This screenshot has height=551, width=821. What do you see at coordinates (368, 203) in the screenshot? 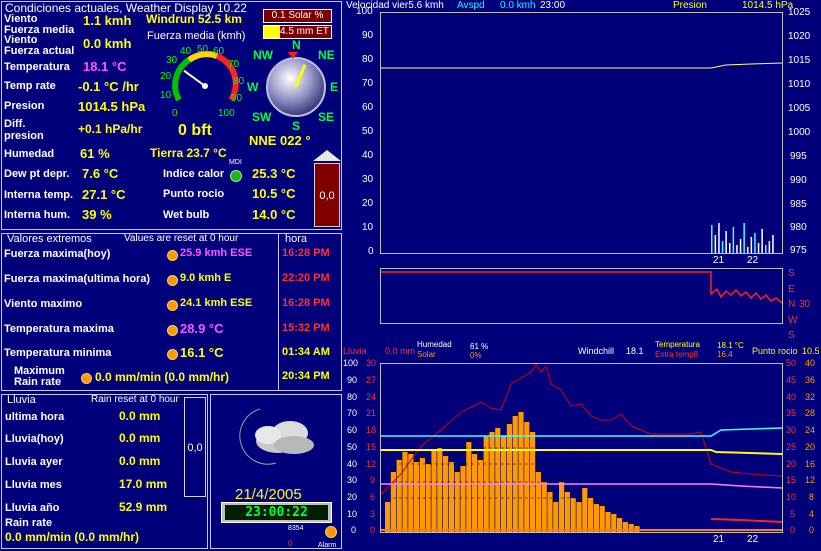
I see `tick-l-20: 20` at bounding box center [368, 203].